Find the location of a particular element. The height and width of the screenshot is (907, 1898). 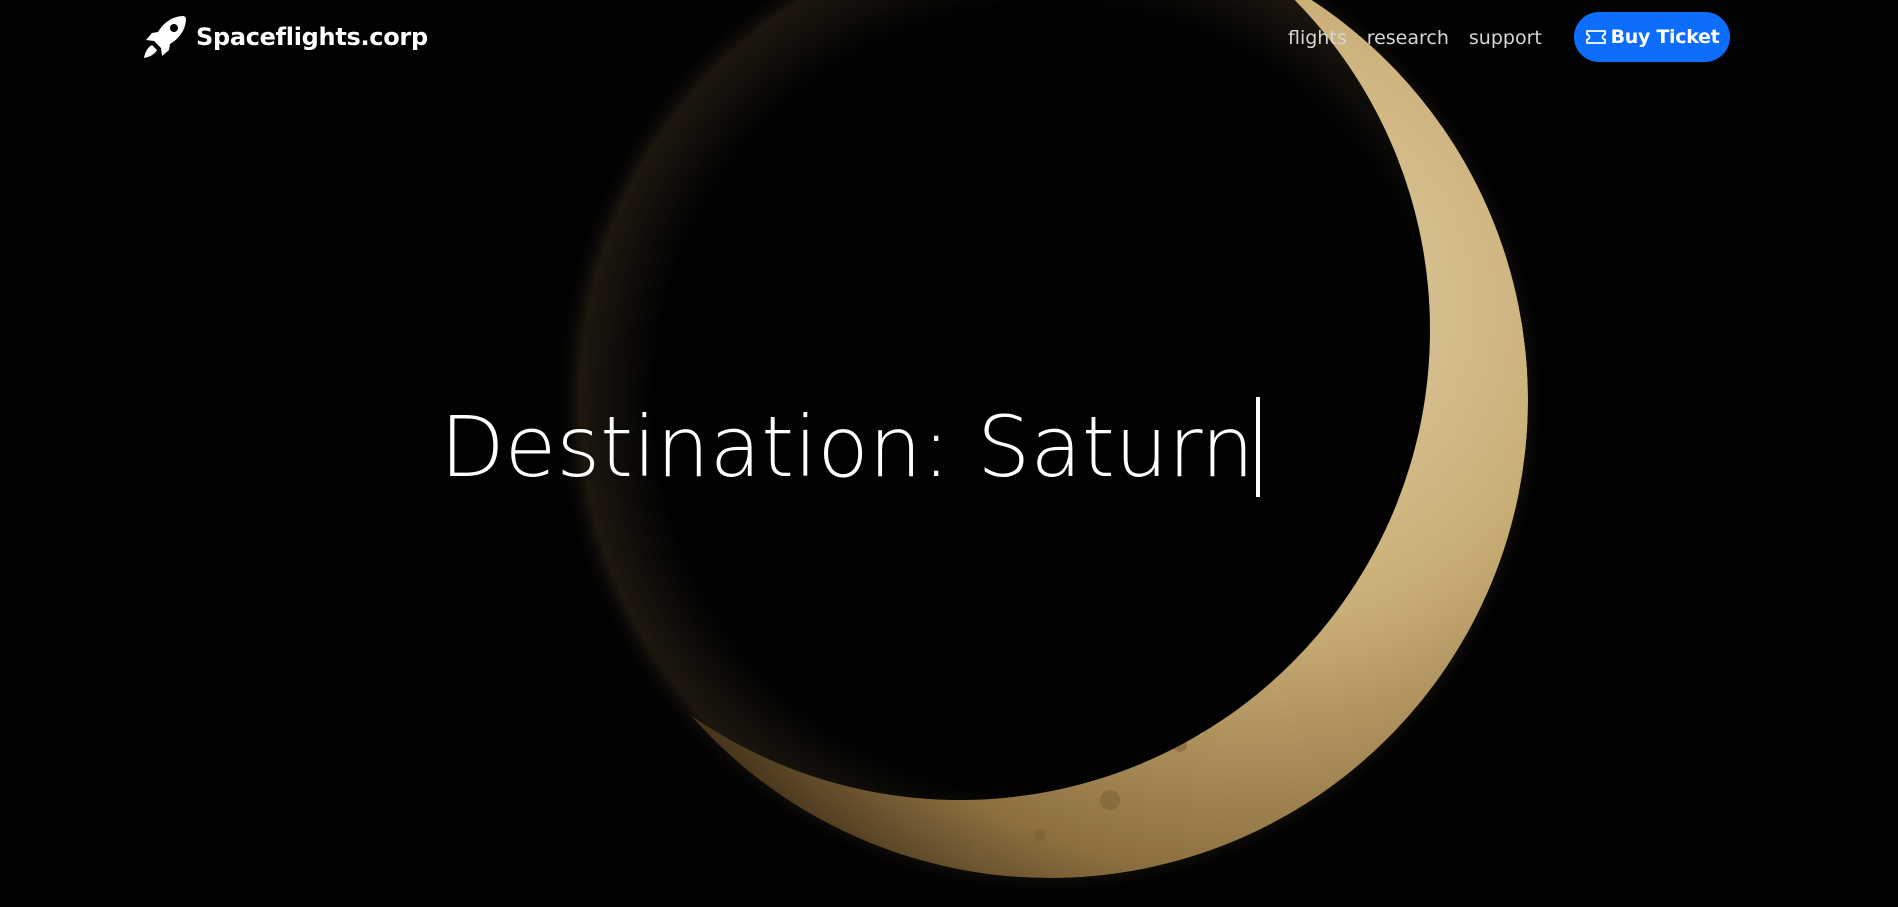

buy-ticket-label: Buy Ticket is located at coordinates (1665, 37).